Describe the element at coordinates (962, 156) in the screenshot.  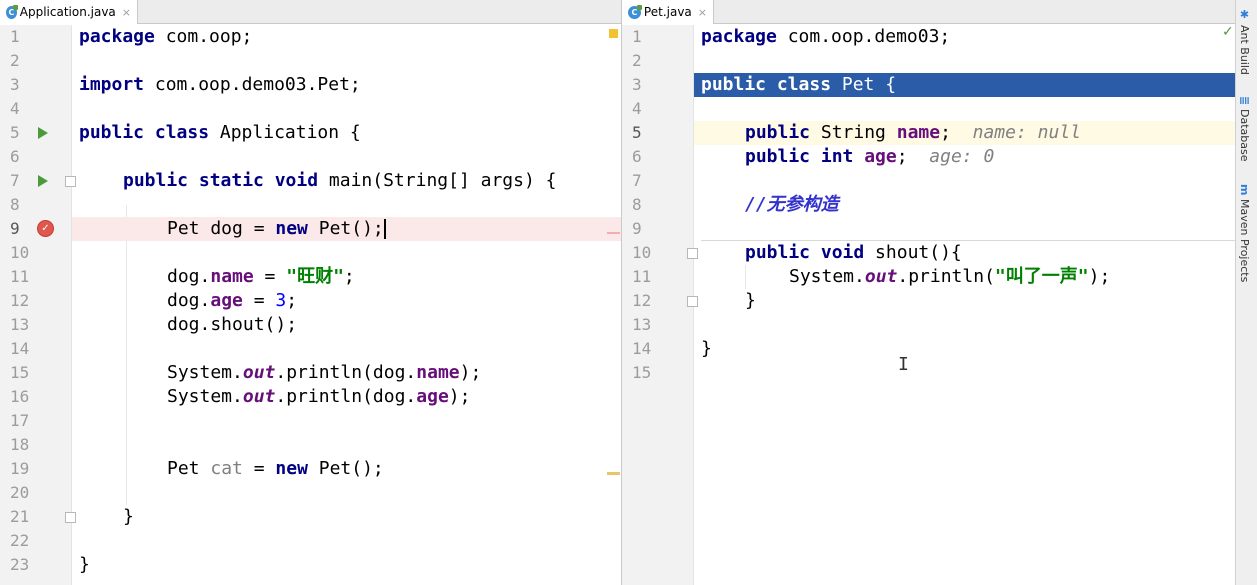
I see `inline-value-hint: age: 0` at that location.